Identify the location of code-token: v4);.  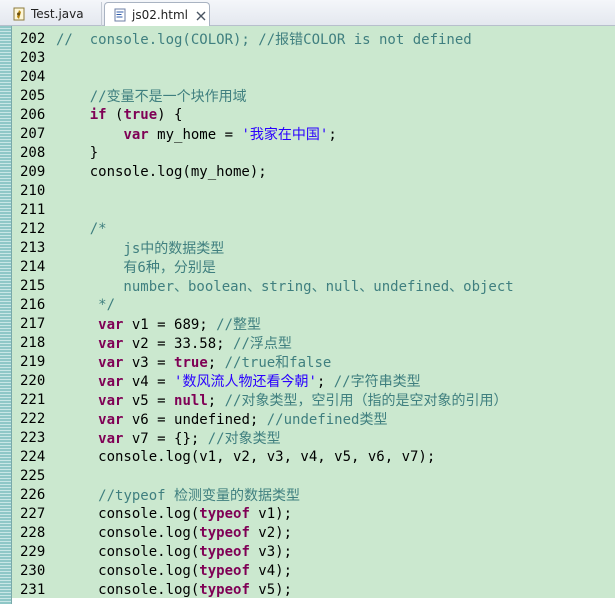
(271, 570).